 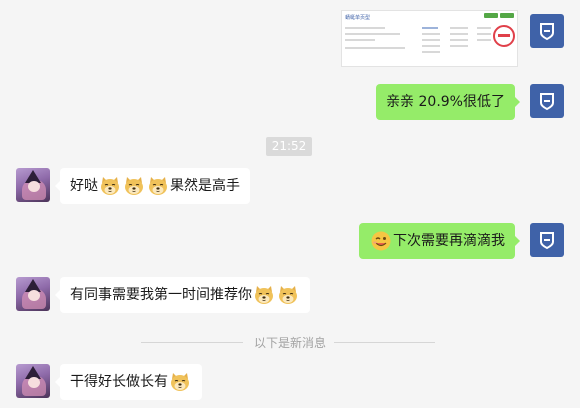 What do you see at coordinates (358, 18) in the screenshot?
I see `thumbnail-title: 蜻蜓单页型` at bounding box center [358, 18].